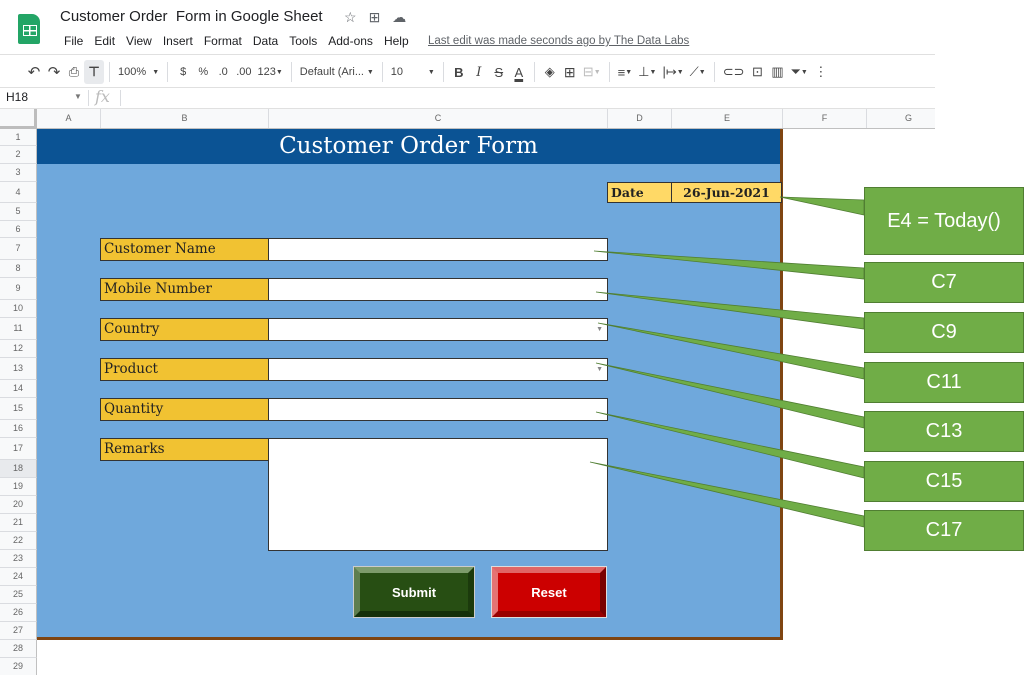 The width and height of the screenshot is (1024, 675). I want to click on sheets-logo-icon, so click(29, 29).